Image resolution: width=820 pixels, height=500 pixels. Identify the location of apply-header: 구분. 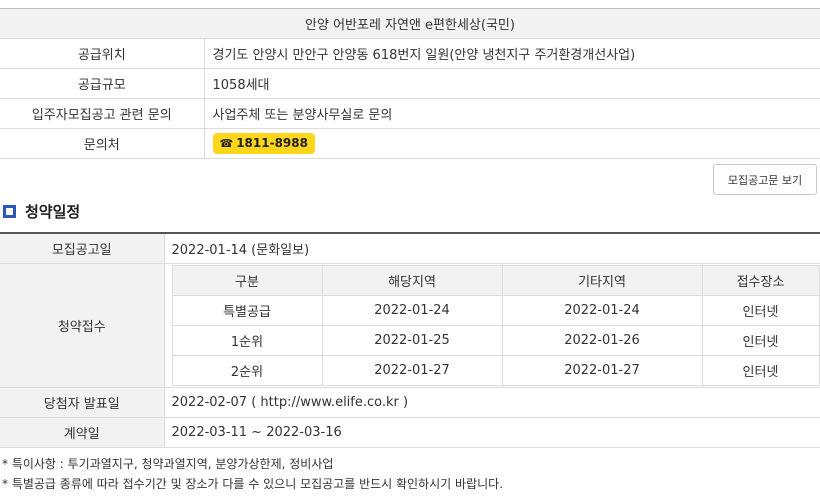
(247, 280).